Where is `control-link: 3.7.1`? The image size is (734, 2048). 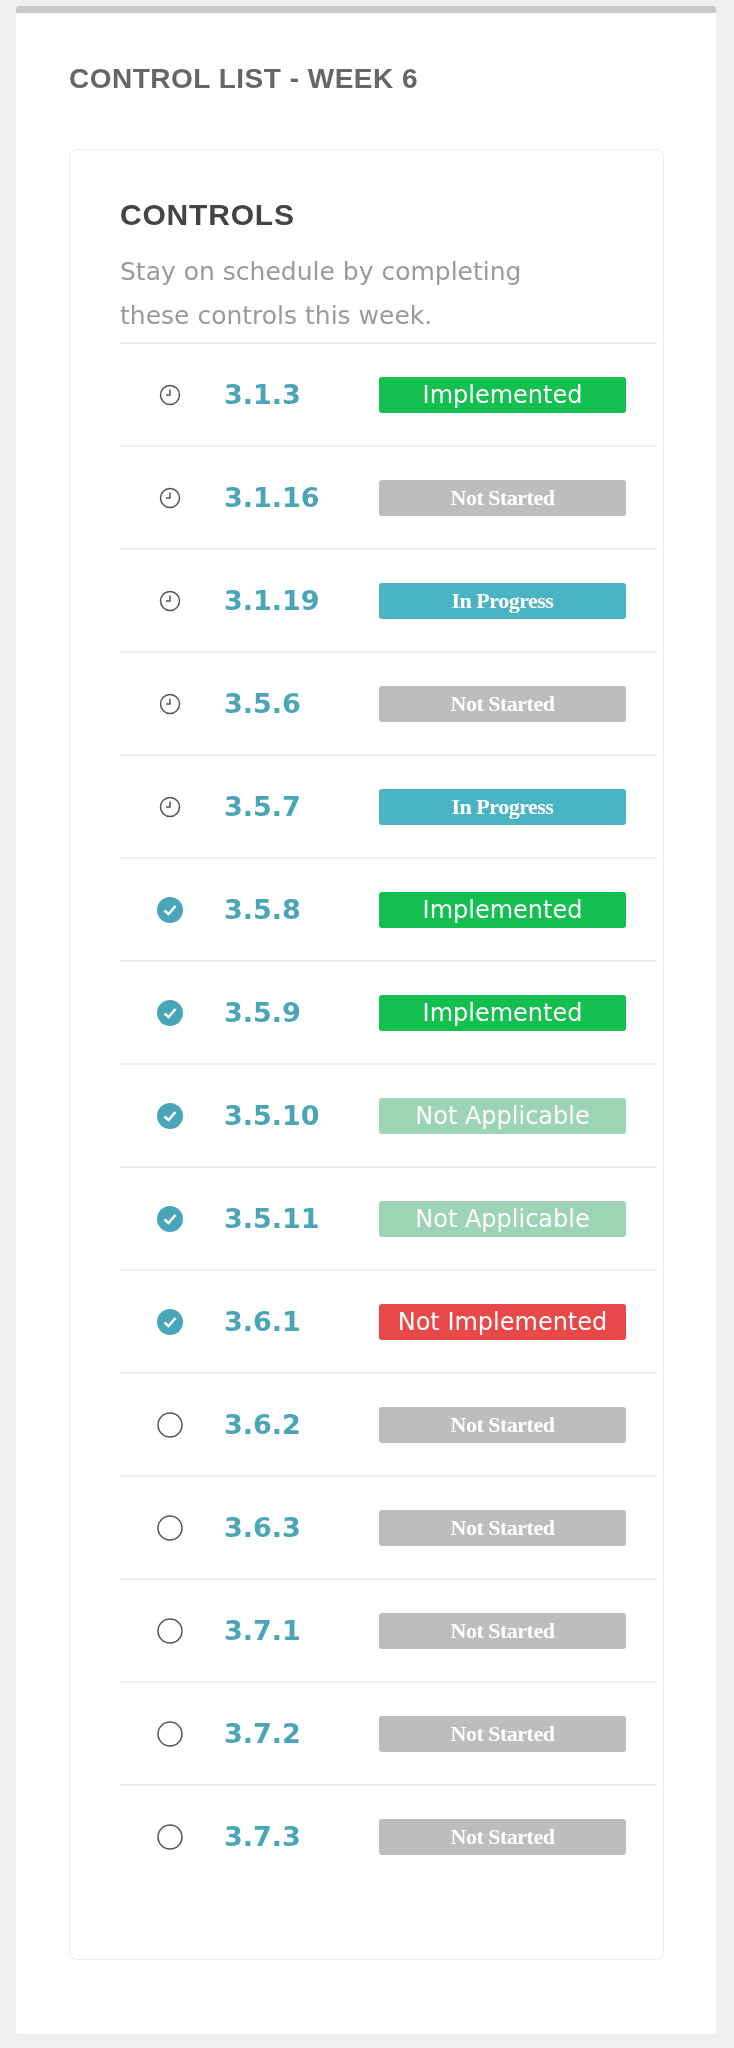
control-link: 3.7.1 is located at coordinates (299, 1630).